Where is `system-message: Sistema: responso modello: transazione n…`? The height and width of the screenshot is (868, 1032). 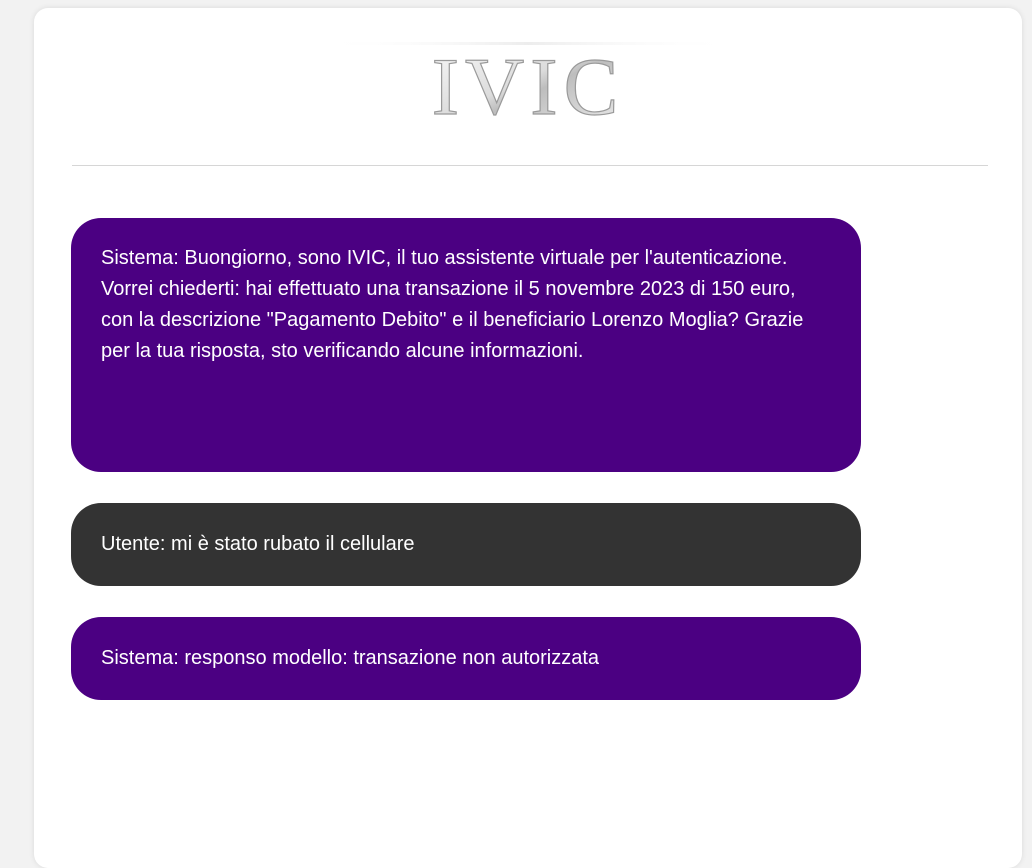 system-message: Sistema: responso modello: transazione n… is located at coordinates (466, 658).